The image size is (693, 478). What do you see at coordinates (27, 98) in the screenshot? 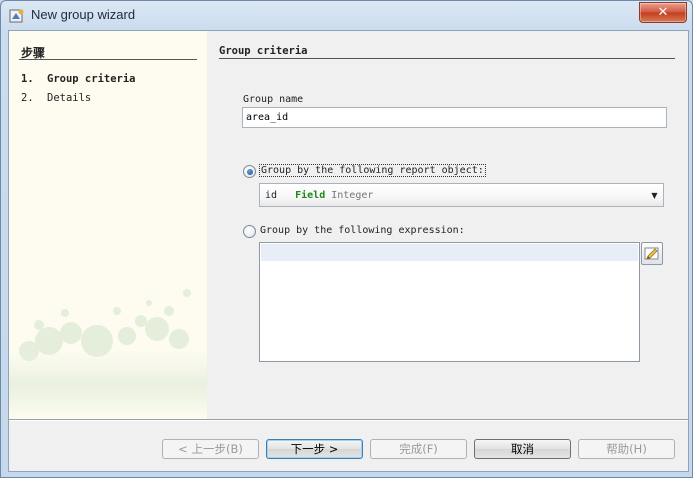
I see `step-number: 2.` at bounding box center [27, 98].